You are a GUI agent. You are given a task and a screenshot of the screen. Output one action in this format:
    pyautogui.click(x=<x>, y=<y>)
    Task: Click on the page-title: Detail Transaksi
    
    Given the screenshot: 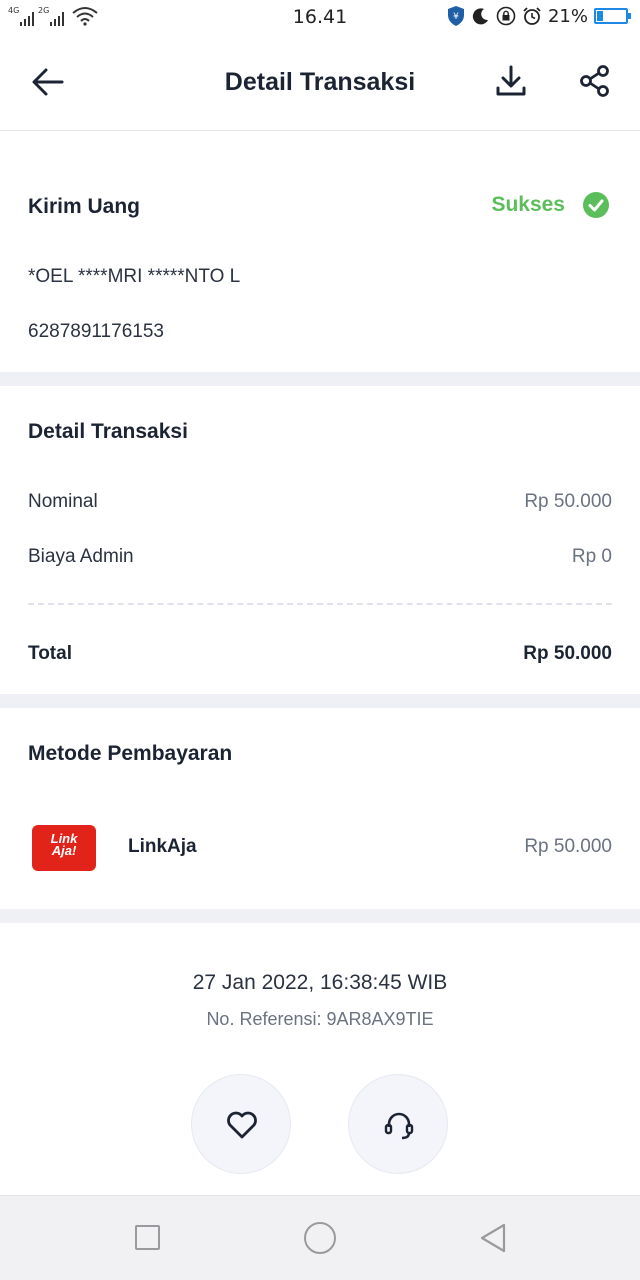 What is the action you would take?
    pyautogui.click(x=320, y=82)
    